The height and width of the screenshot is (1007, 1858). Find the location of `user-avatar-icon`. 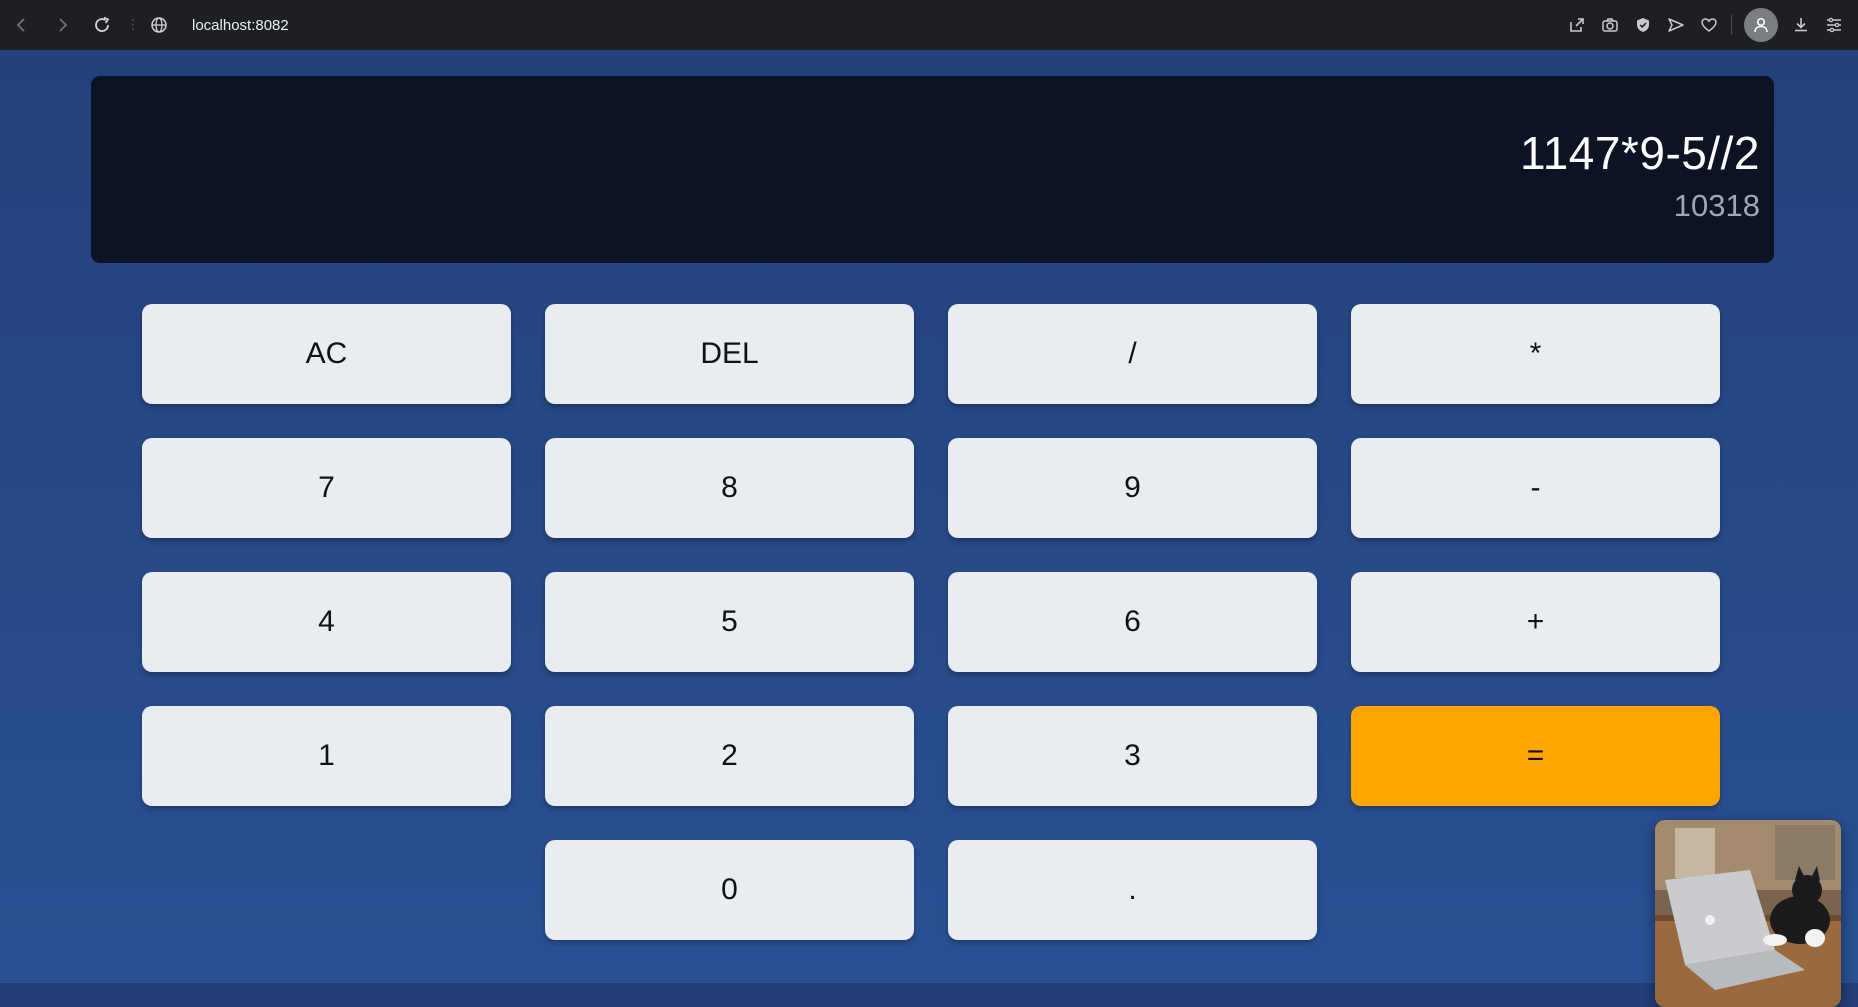

user-avatar-icon is located at coordinates (1761, 25).